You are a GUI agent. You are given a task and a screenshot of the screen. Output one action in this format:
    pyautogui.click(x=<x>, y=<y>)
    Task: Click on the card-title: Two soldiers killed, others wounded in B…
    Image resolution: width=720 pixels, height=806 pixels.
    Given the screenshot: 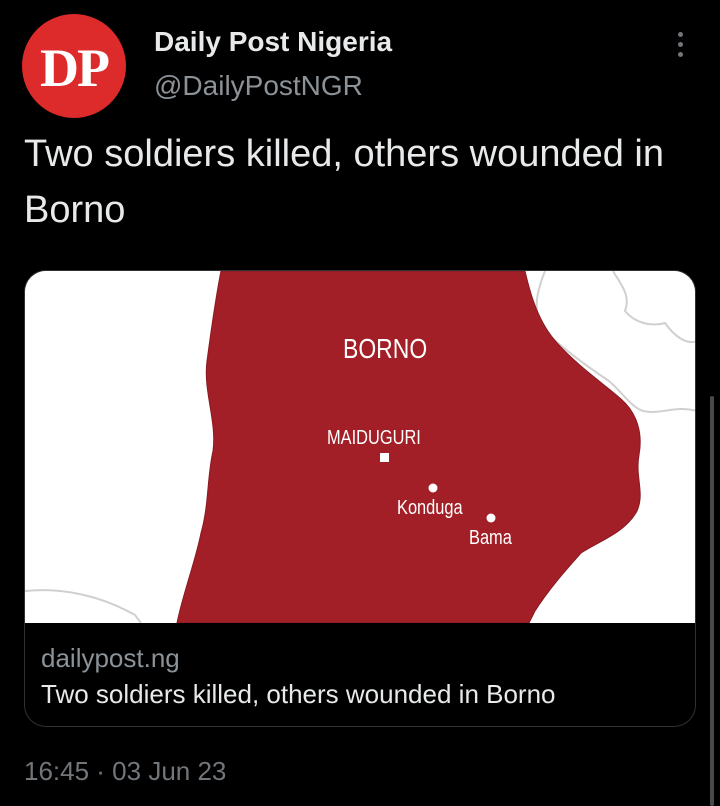 What is the action you would take?
    pyautogui.click(x=298, y=694)
    